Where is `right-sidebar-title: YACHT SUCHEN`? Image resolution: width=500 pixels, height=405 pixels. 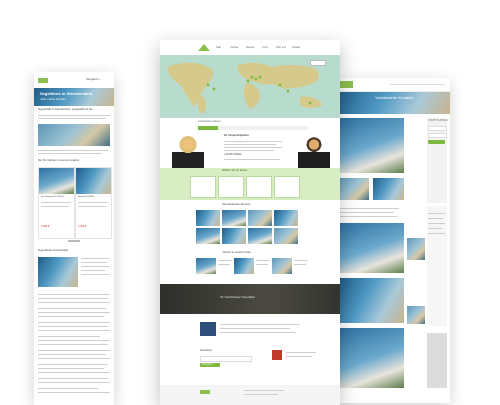
right-sidebar-title: YACHT SUCHEN is located at coordinates (438, 120).